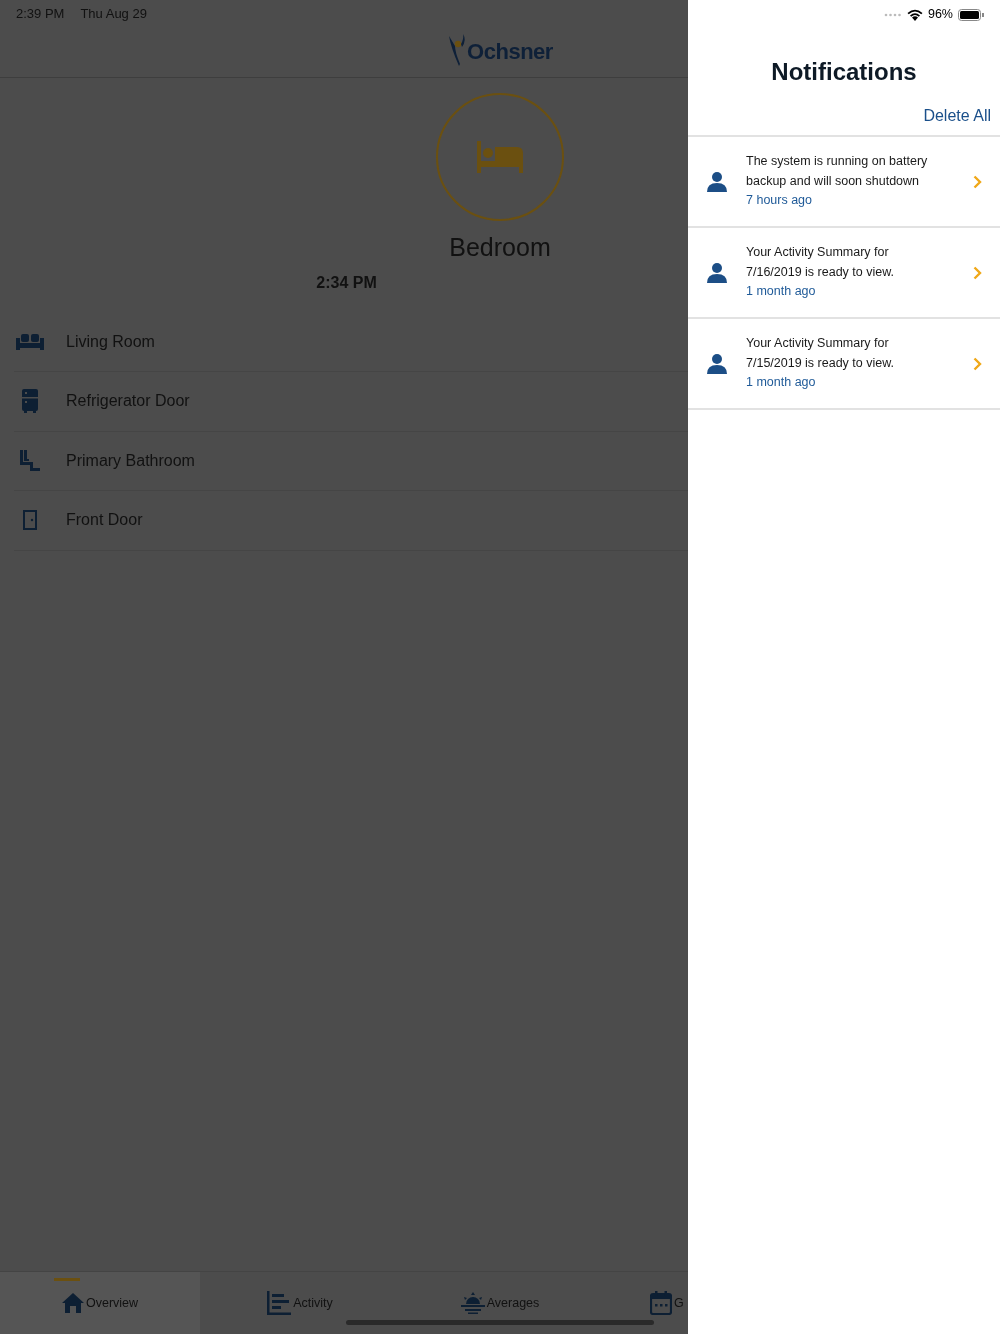  Describe the element at coordinates (30, 401) in the screenshot. I see `fridge-icon` at that location.